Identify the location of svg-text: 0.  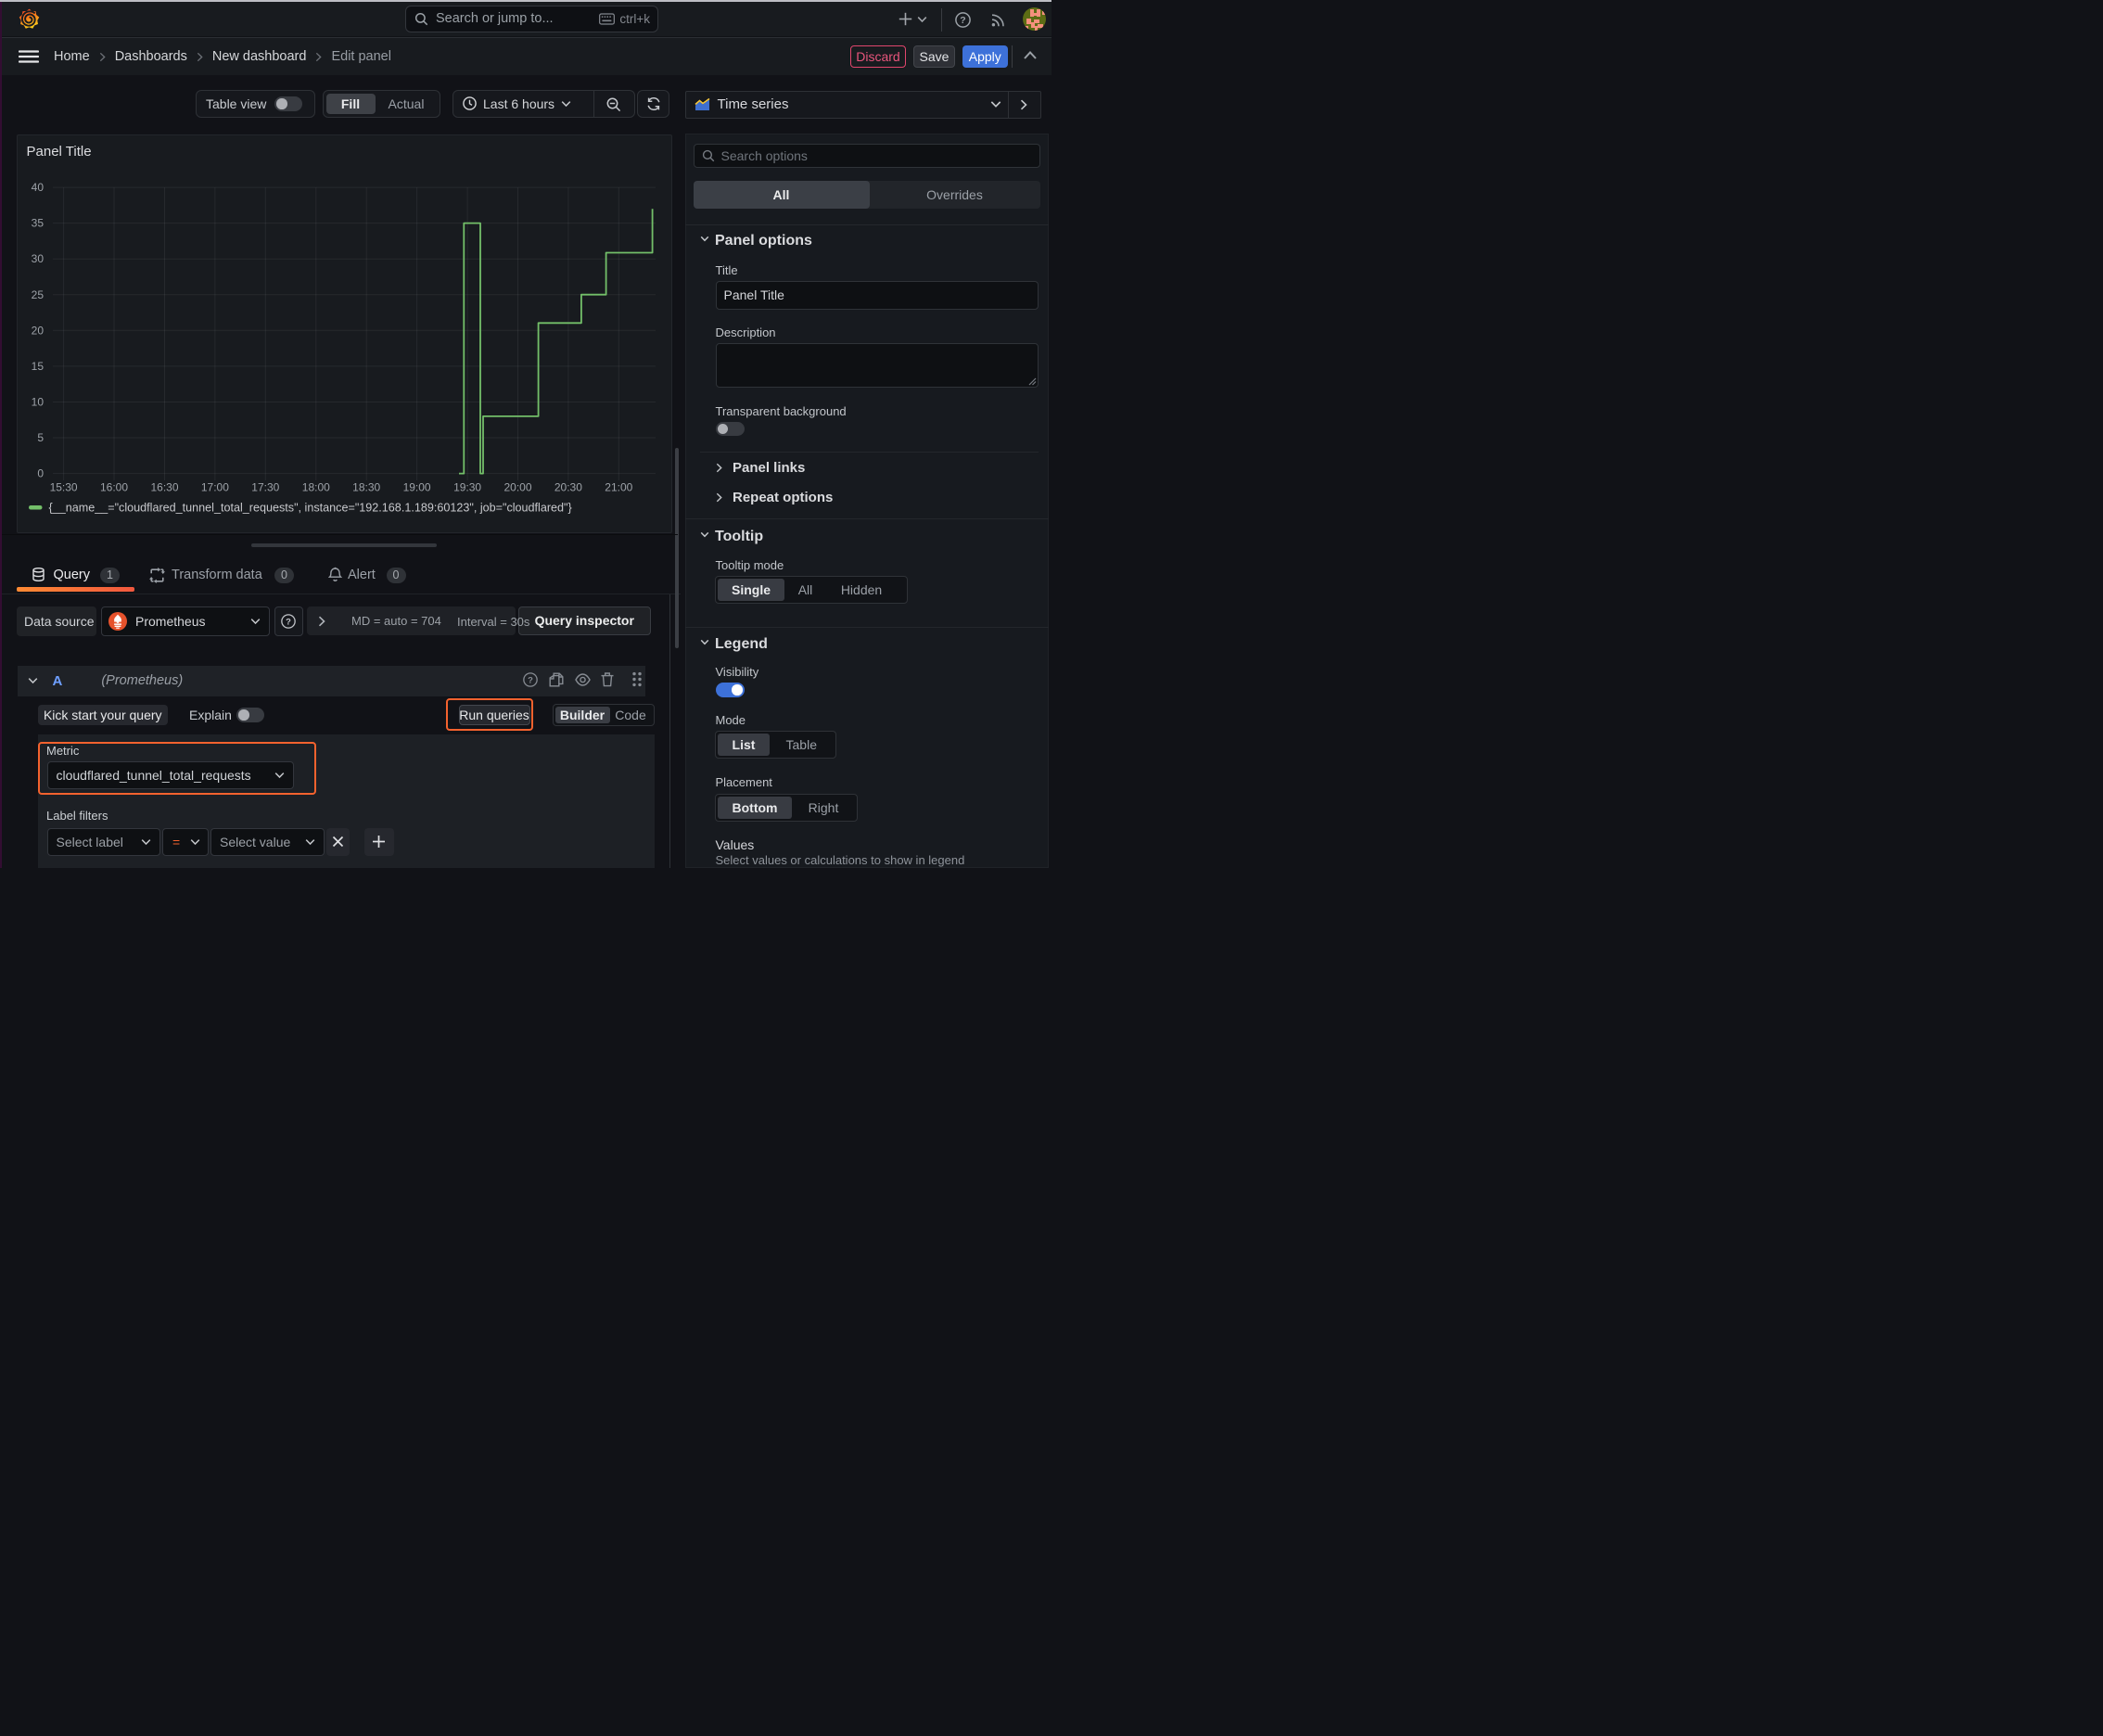
(40, 472).